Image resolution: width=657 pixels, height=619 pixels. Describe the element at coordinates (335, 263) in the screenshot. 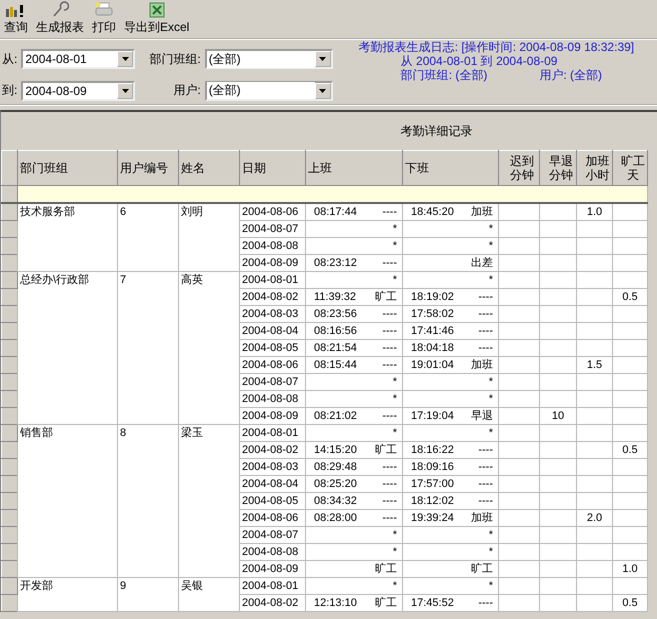

I see `time-text: 08:23:12` at that location.